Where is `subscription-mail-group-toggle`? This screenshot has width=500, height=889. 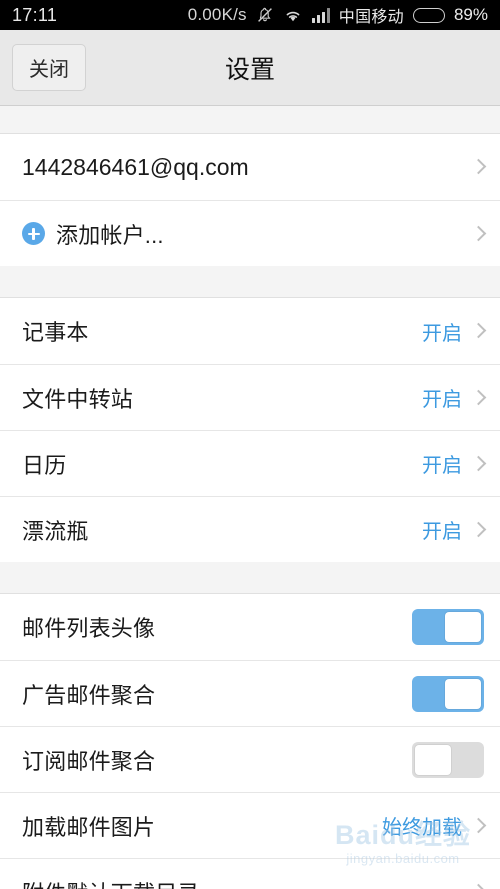 subscription-mail-group-toggle is located at coordinates (448, 759).